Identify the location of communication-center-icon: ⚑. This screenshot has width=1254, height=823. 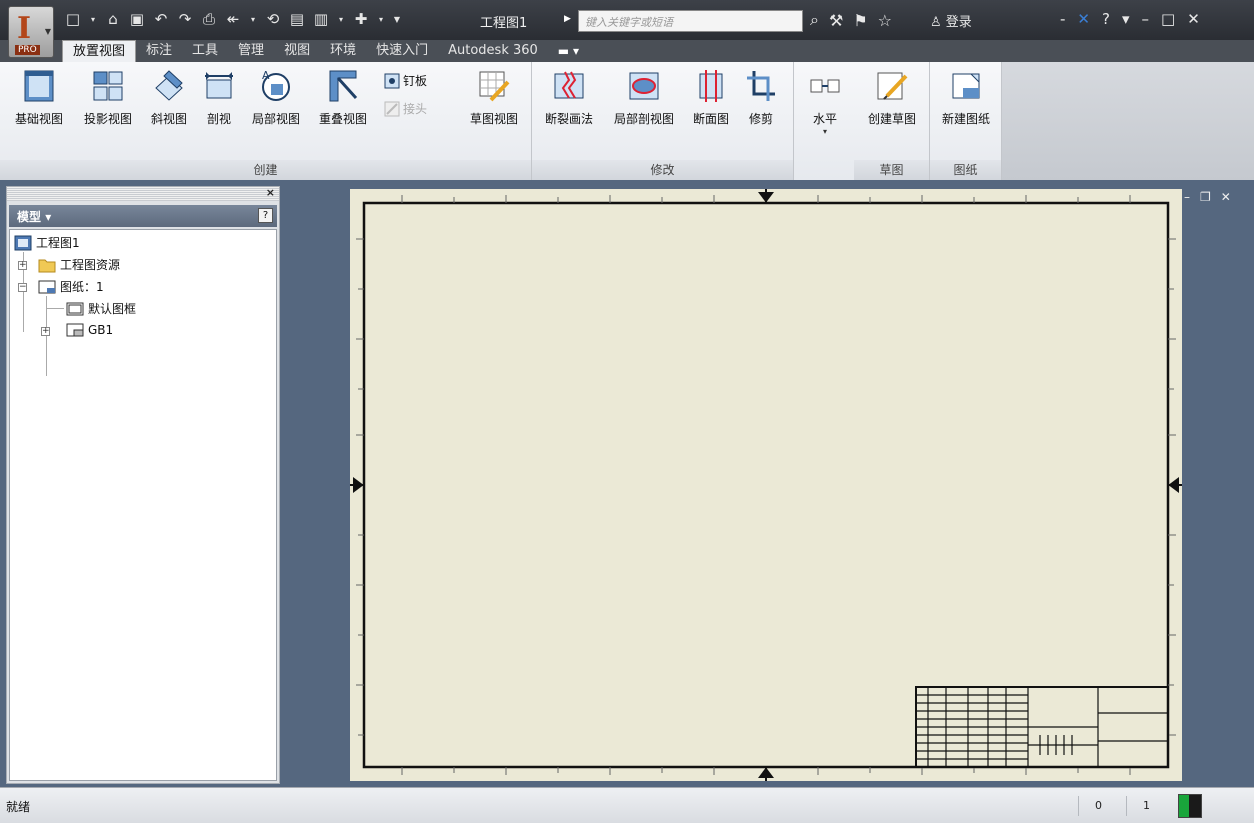
(860, 20).